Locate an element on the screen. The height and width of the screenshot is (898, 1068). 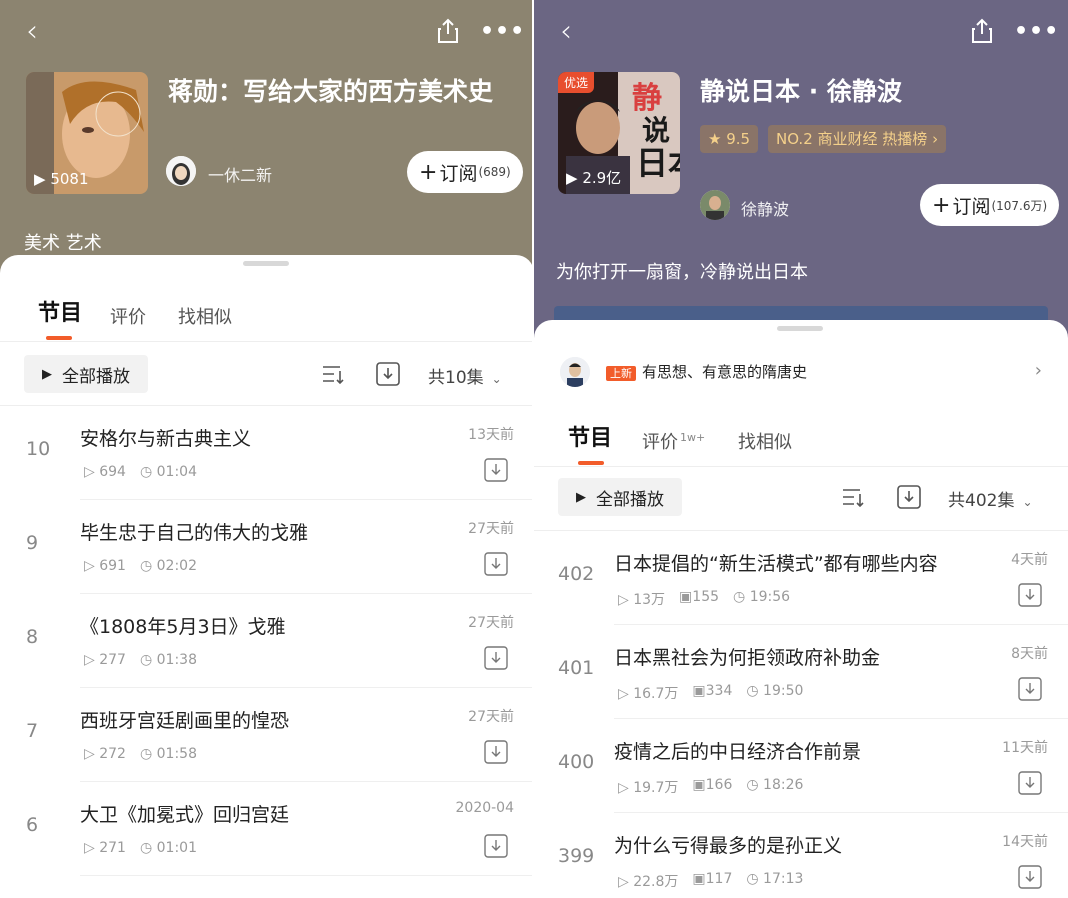
play-icon: ▶ is located at coordinates (47, 374).